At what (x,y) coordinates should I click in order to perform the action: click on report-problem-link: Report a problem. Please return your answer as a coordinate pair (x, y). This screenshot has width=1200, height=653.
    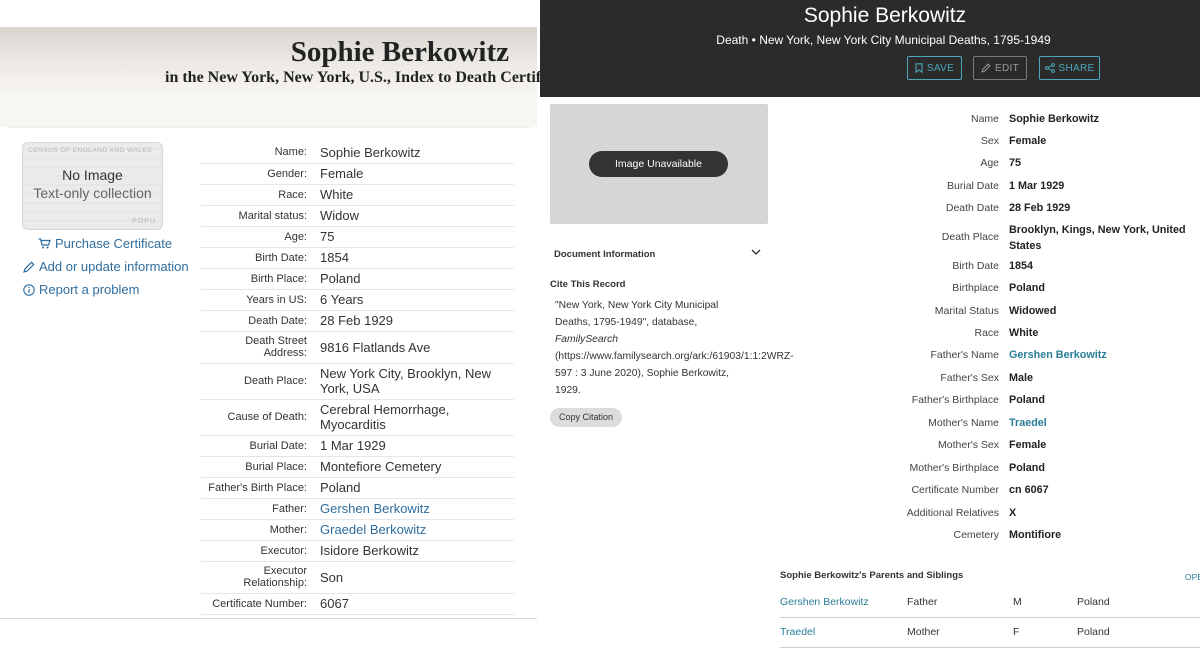
    Looking at the image, I should click on (81, 289).